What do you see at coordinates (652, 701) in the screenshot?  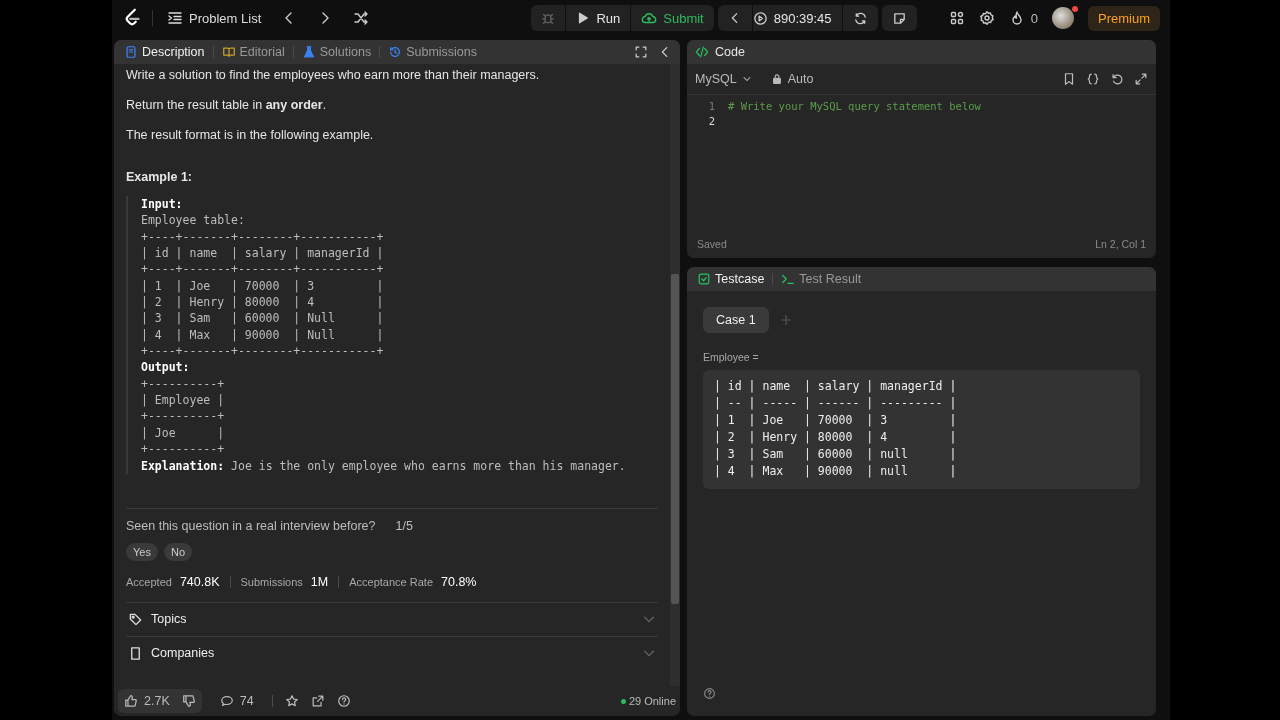 I see `online-count: 29 Online` at bounding box center [652, 701].